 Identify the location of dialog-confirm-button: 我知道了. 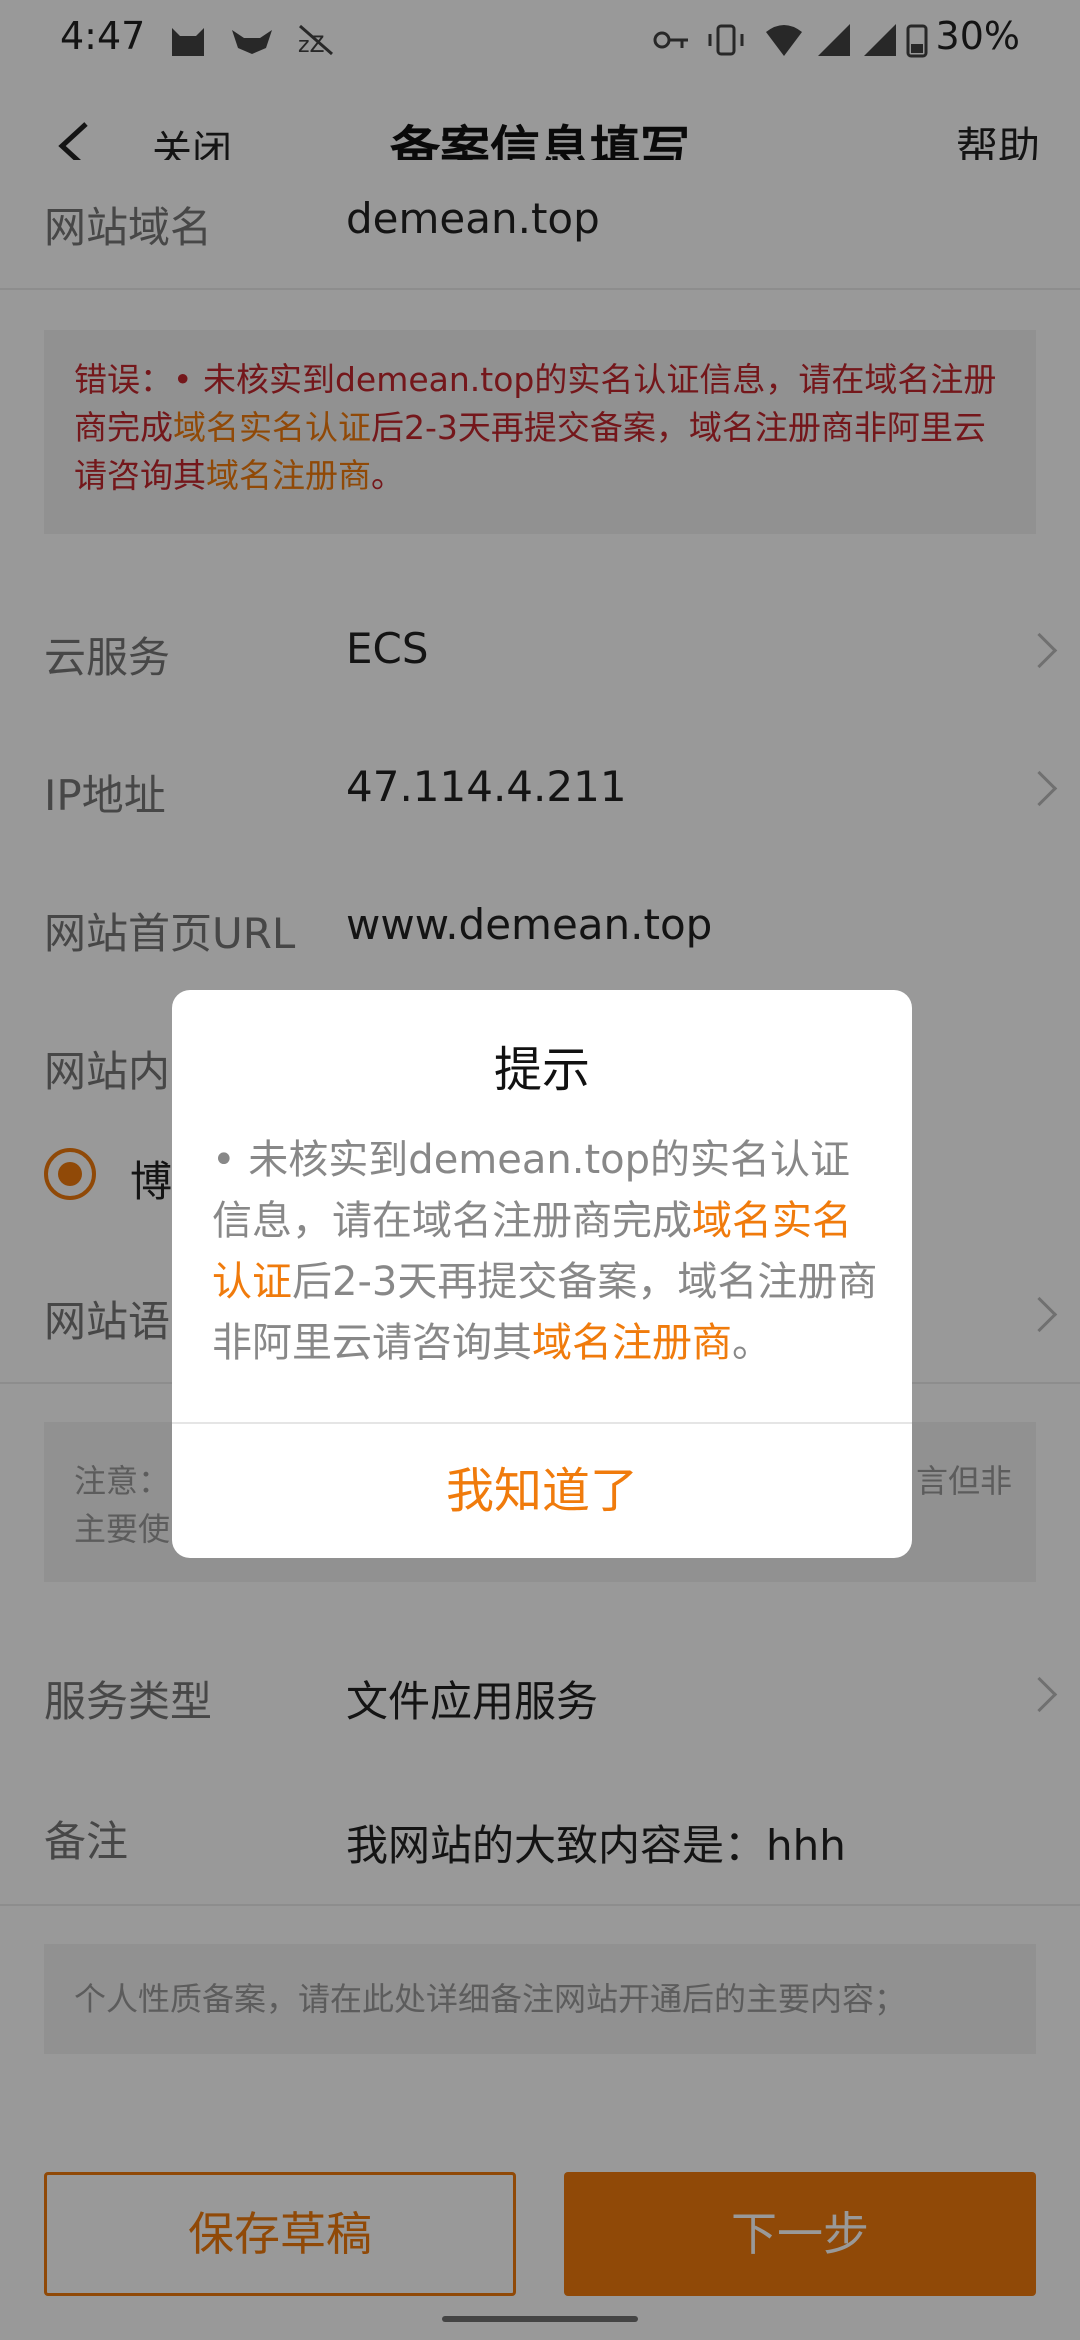
(542, 1491).